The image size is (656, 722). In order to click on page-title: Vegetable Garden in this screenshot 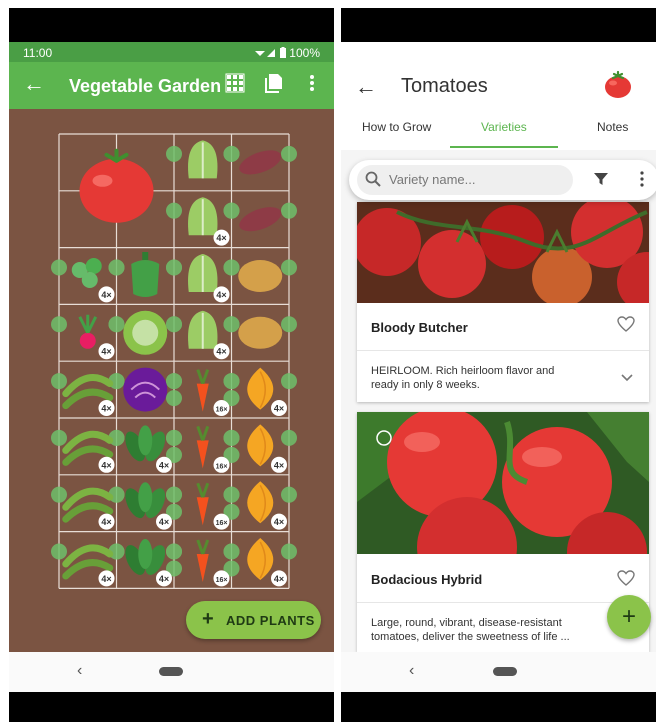, I will do `click(145, 86)`.